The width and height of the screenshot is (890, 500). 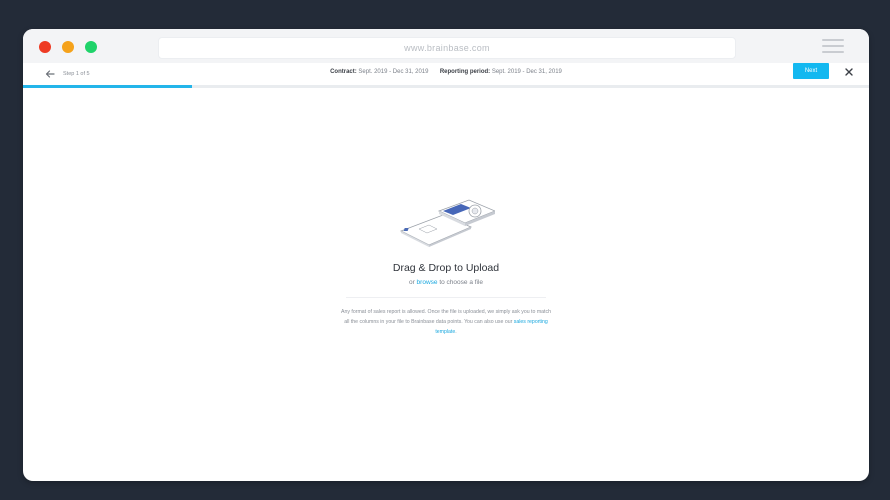 I want to click on close-window-dot, so click(x=45, y=47).